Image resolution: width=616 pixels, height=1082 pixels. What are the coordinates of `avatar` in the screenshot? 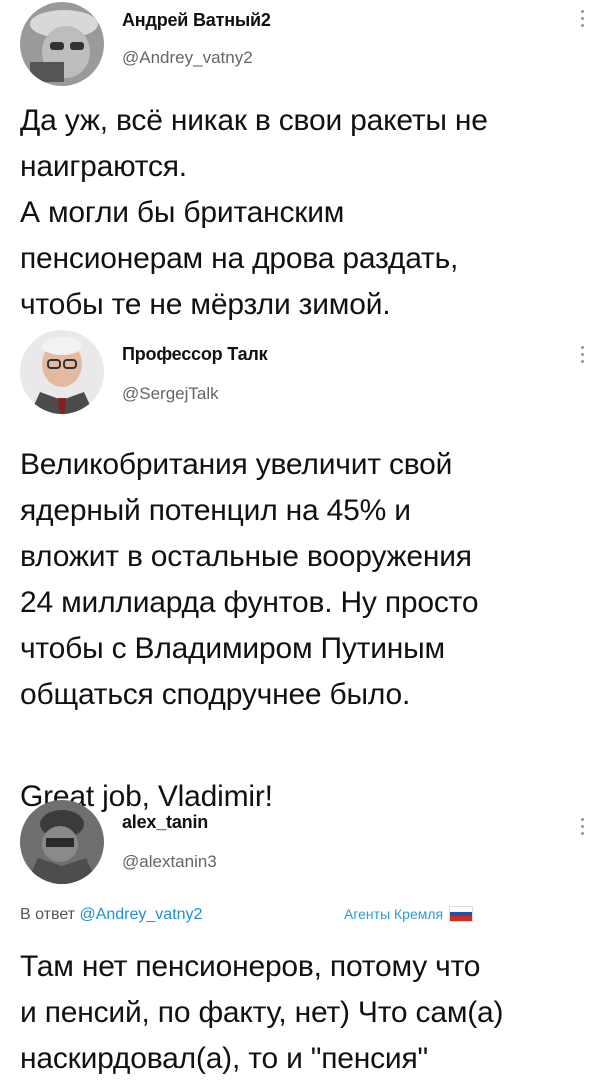 It's located at (62, 842).